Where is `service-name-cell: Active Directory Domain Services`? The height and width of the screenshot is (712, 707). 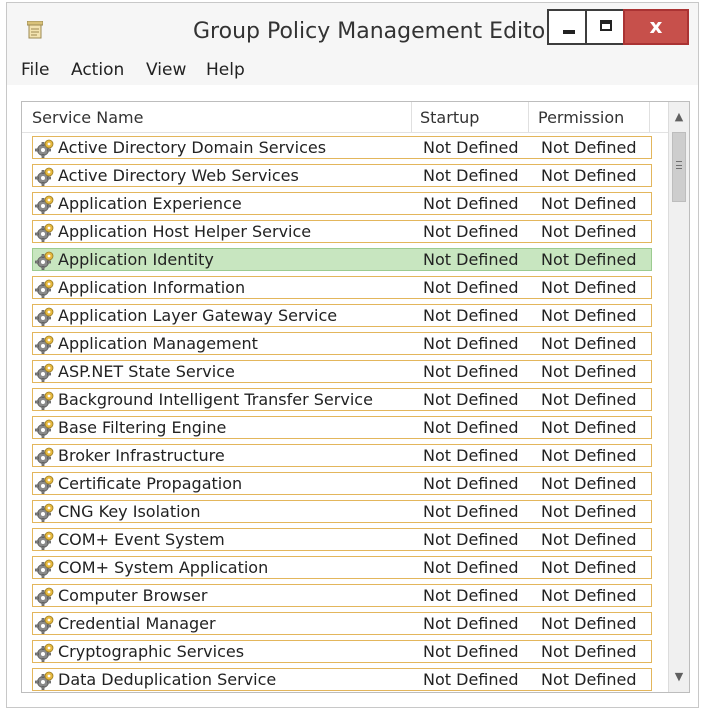
service-name-cell: Active Directory Domain Services is located at coordinates (192, 147).